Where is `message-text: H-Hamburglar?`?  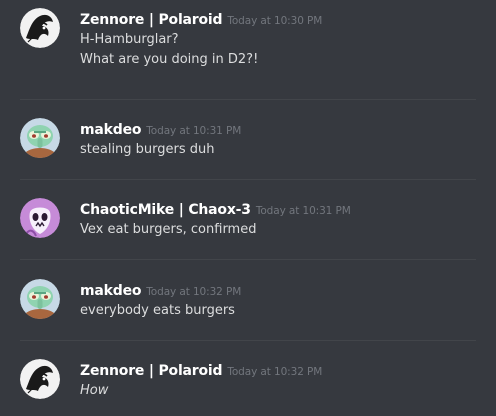 message-text: H-Hamburglar? is located at coordinates (129, 39).